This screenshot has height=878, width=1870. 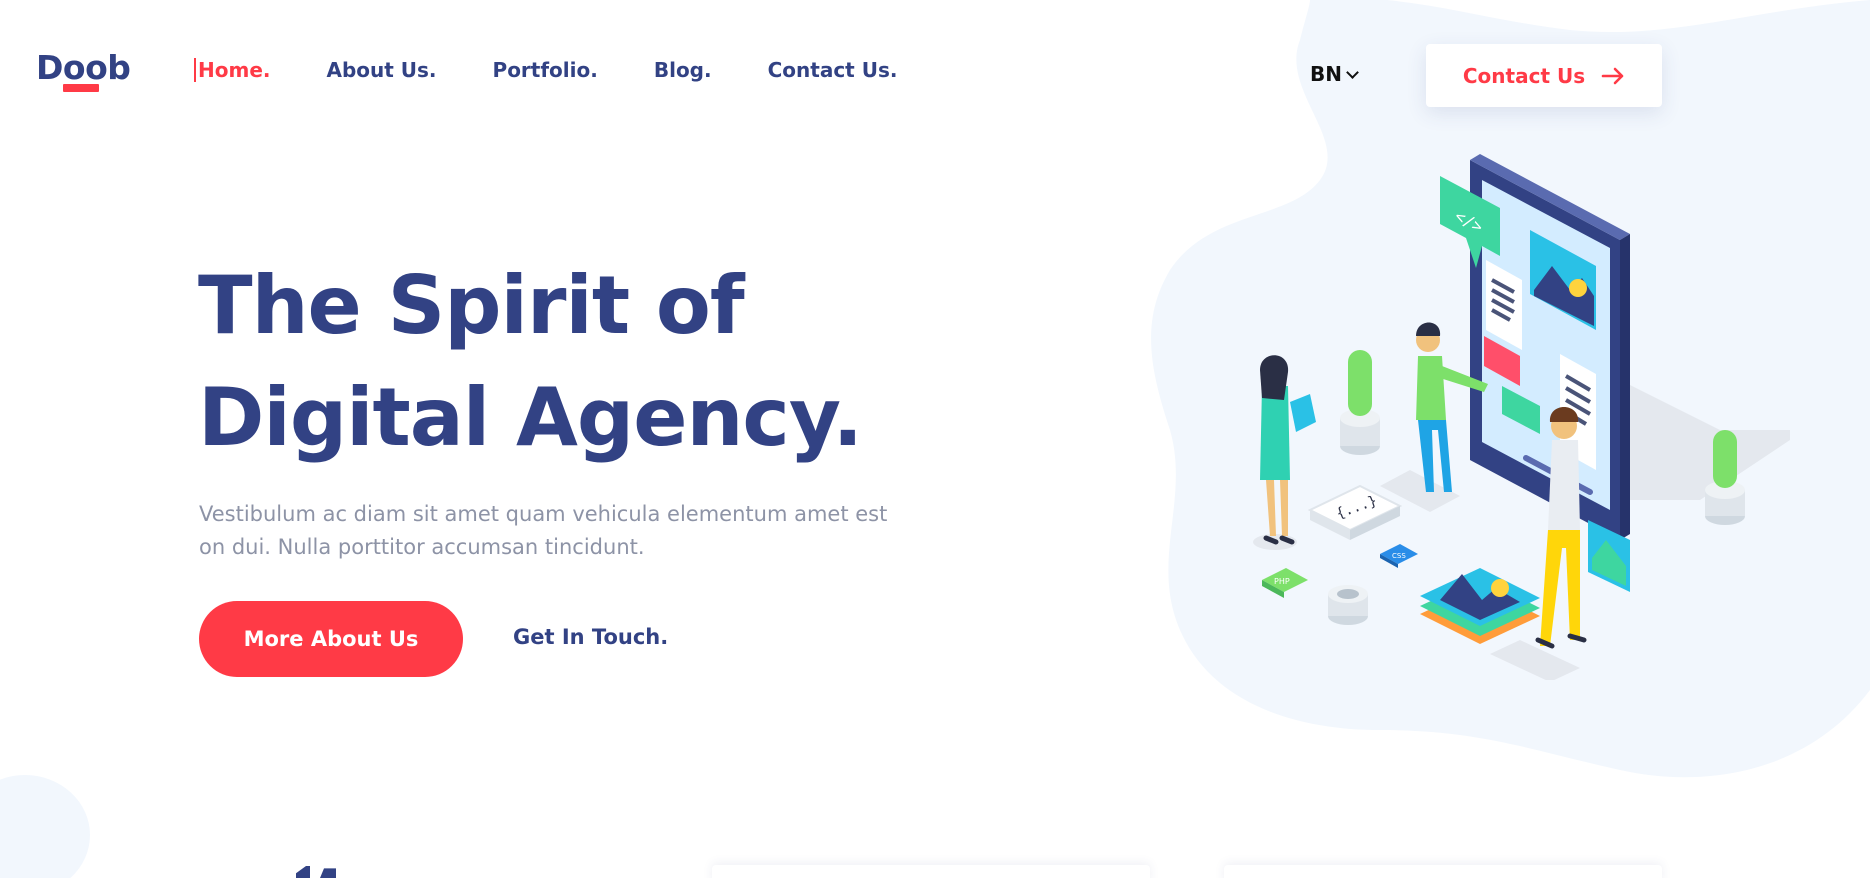 I want to click on nav-item-contact: Contact Us., so click(x=833, y=70).